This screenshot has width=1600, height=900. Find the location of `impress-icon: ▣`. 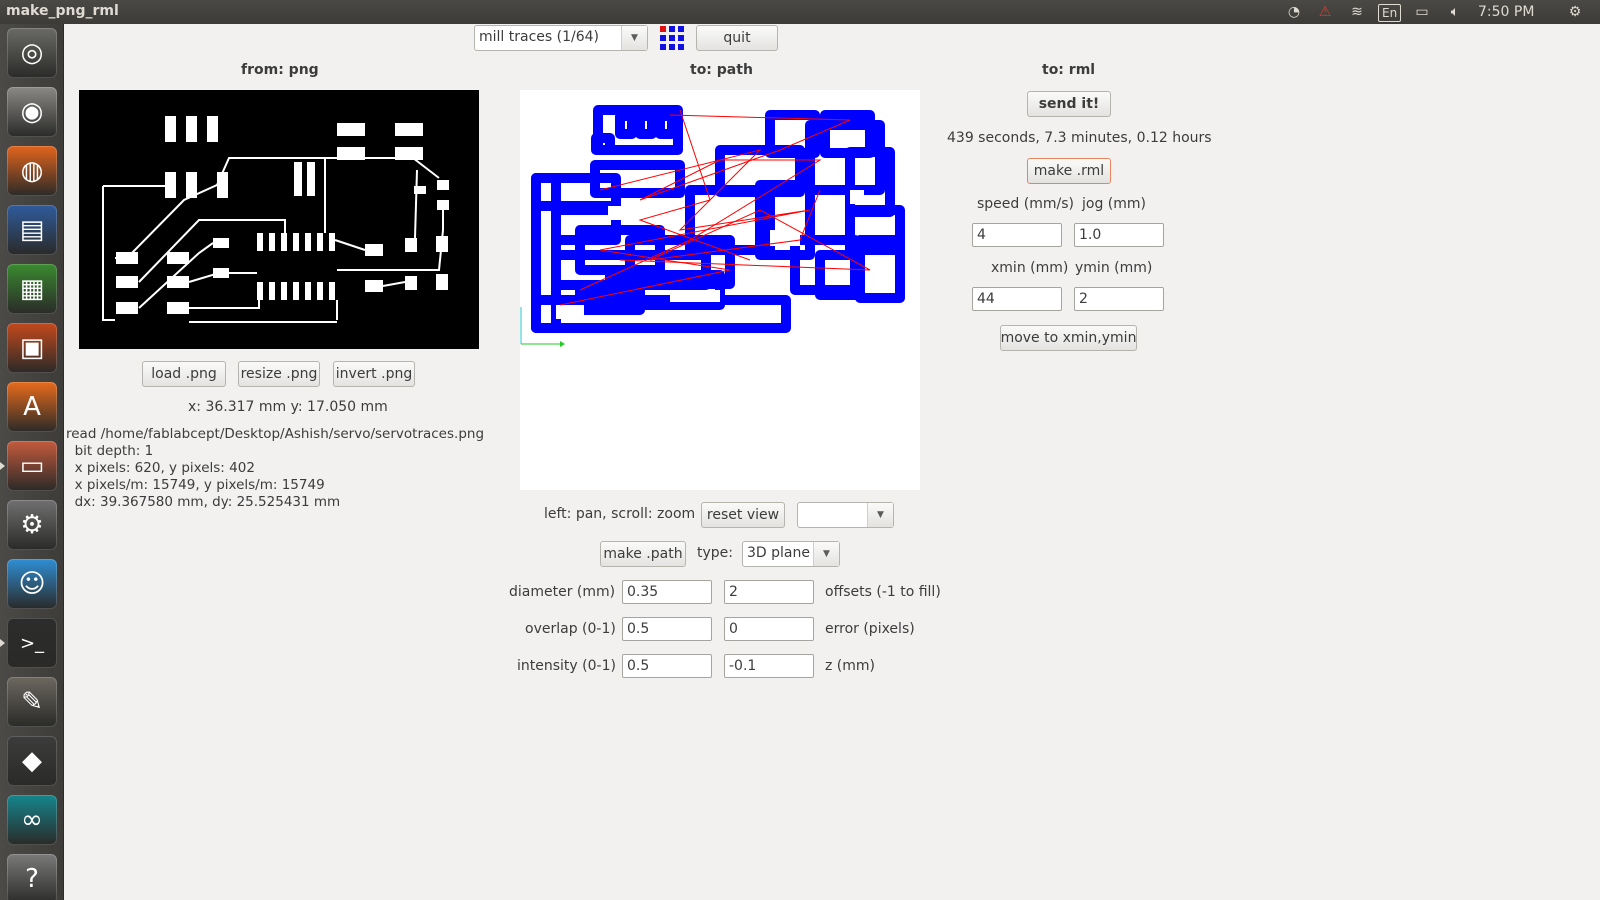

impress-icon: ▣ is located at coordinates (32, 348).